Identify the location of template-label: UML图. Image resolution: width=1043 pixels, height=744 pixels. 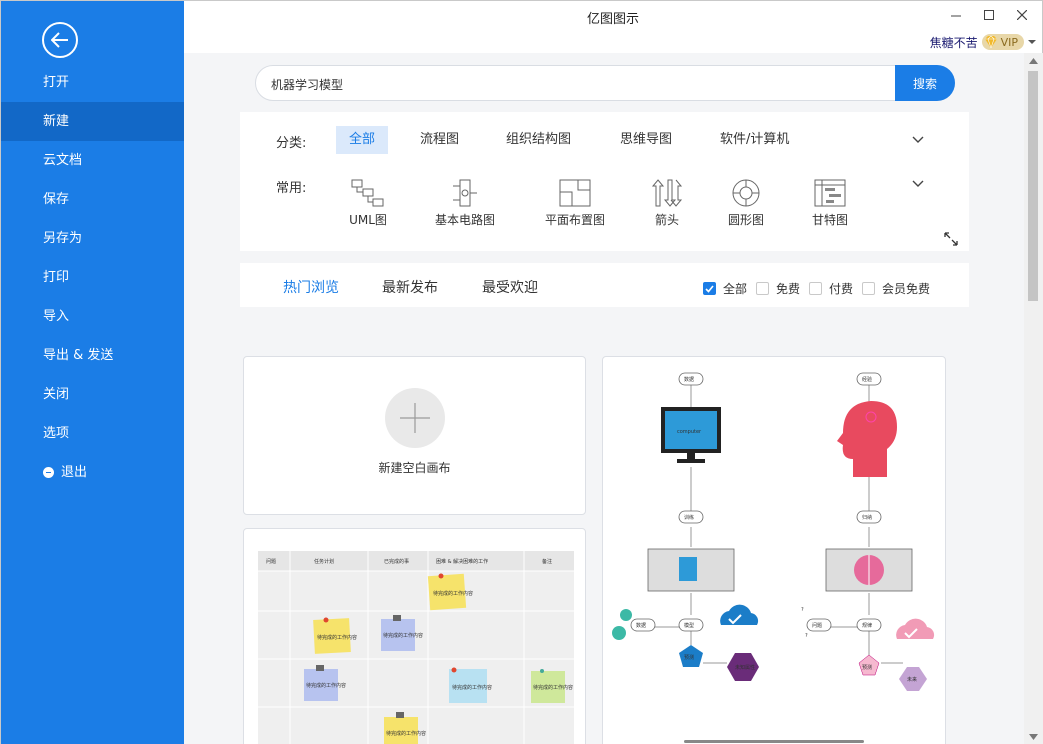
(368, 220).